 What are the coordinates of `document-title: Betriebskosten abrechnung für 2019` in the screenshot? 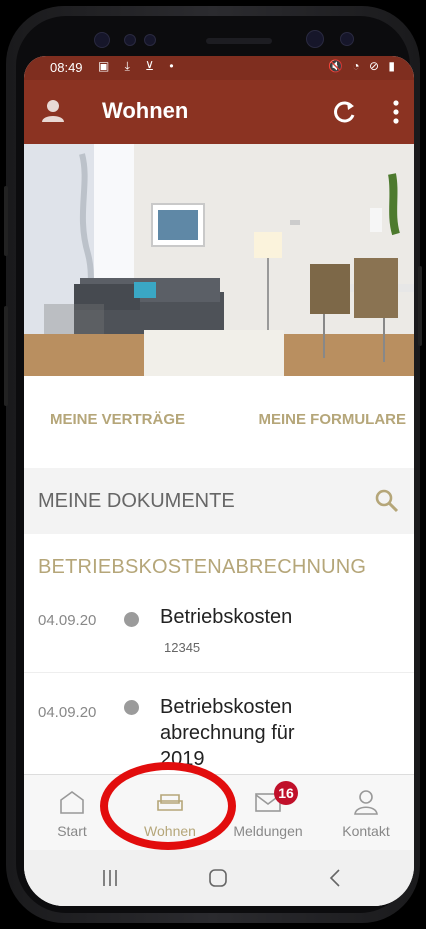 It's located at (227, 733).